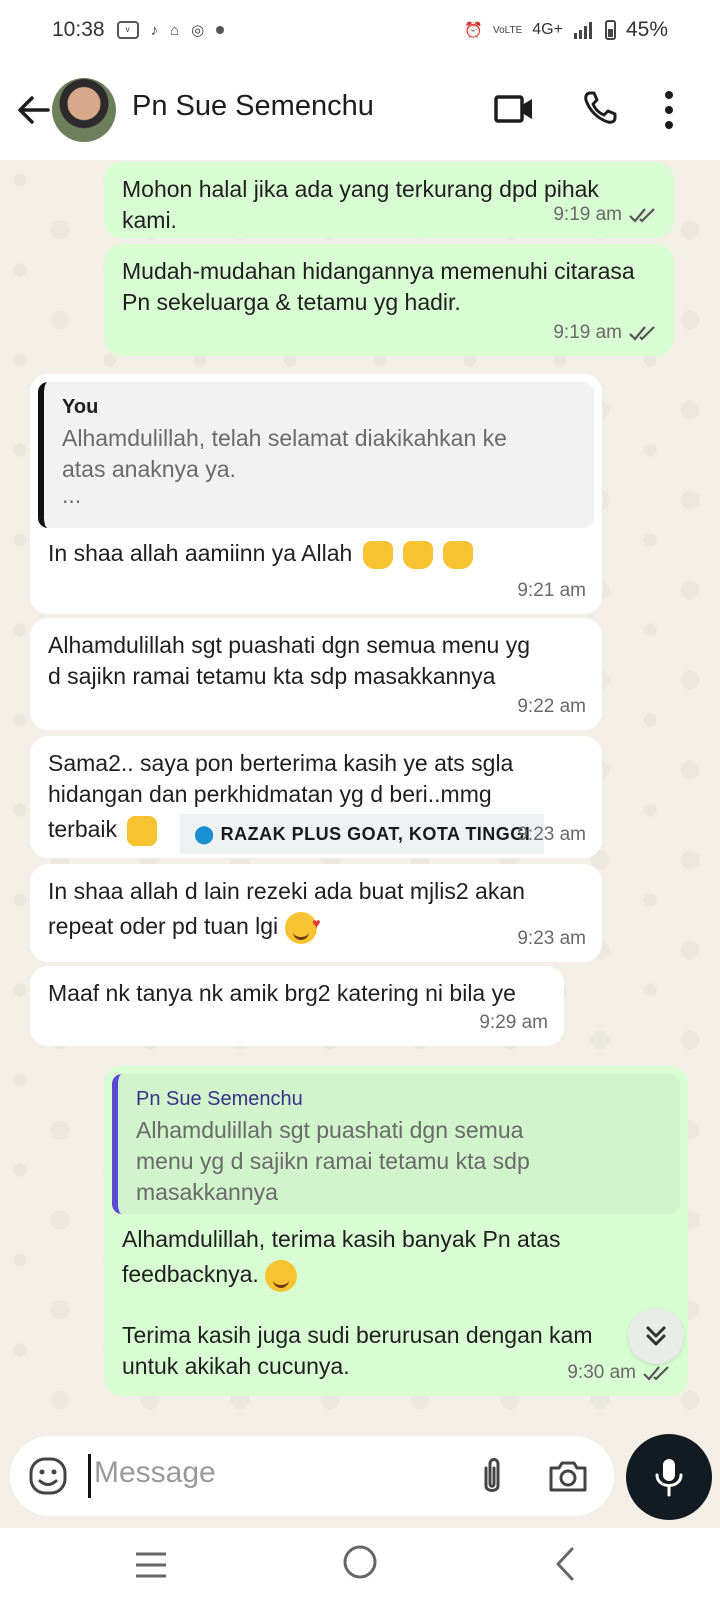 Image resolution: width=720 pixels, height=1603 pixels. I want to click on quote-author: You, so click(80, 407).